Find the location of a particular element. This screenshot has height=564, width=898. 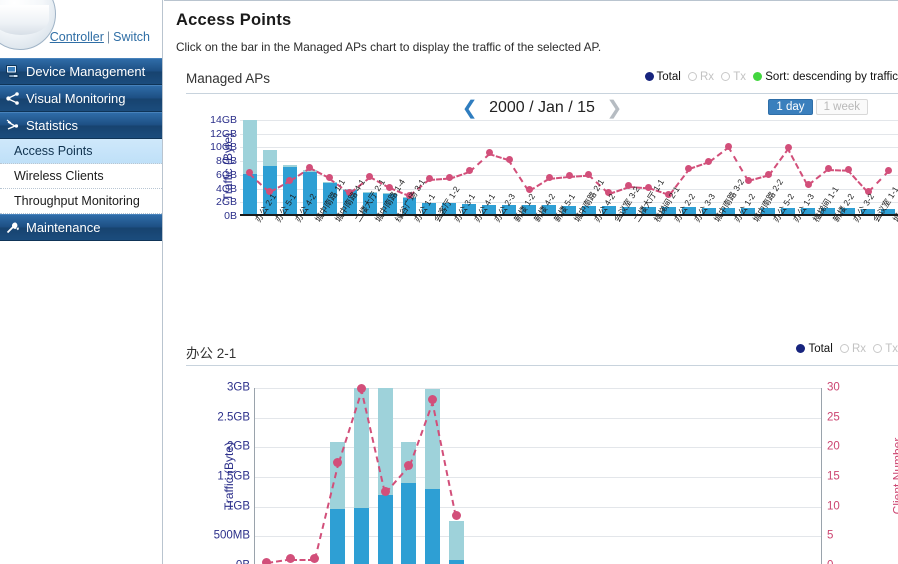

chart2-y-tick-right: 20 is located at coordinates (833, 446).